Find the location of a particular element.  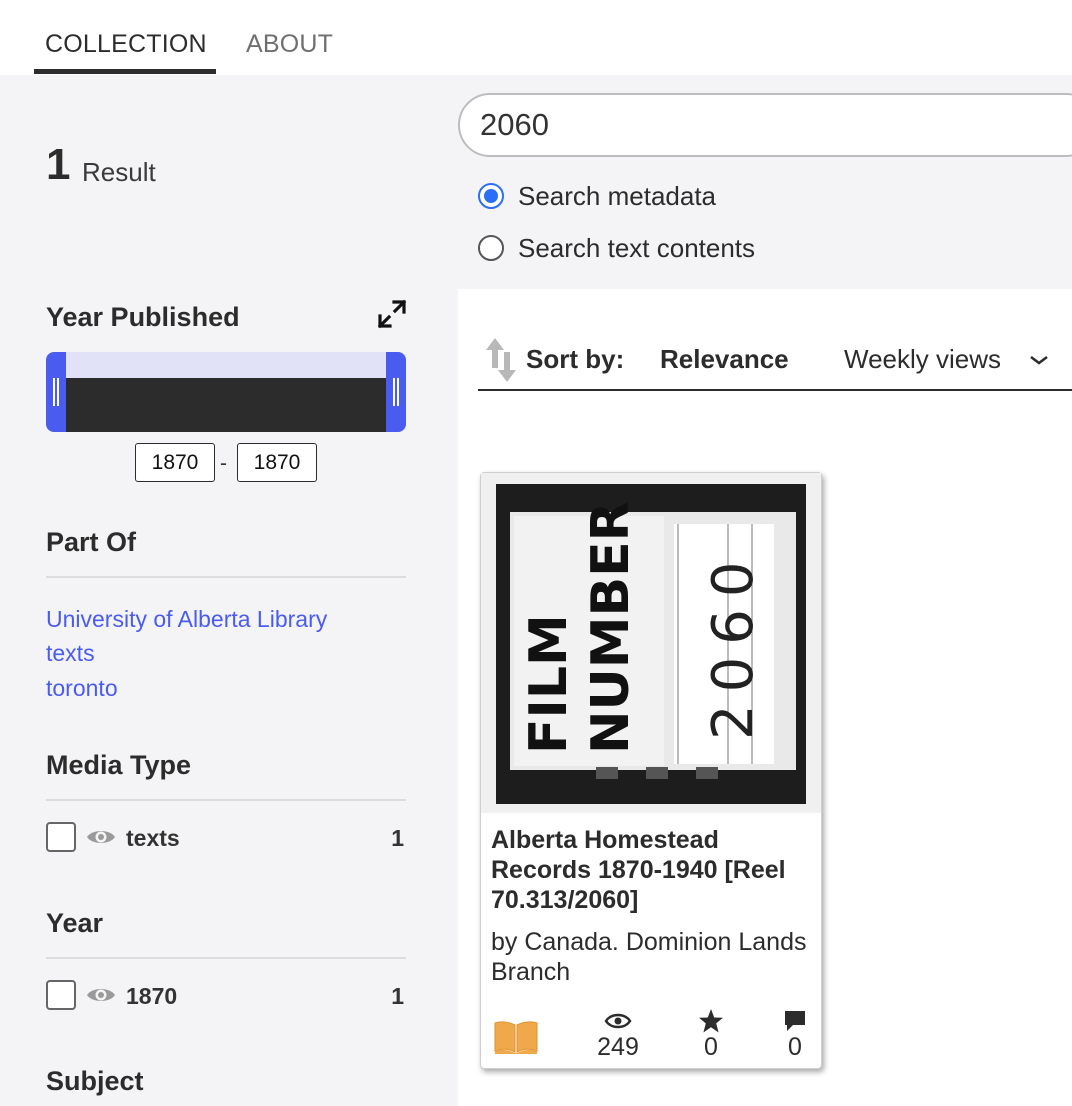

item-stats: 249 0 0 is located at coordinates (651, 1037).